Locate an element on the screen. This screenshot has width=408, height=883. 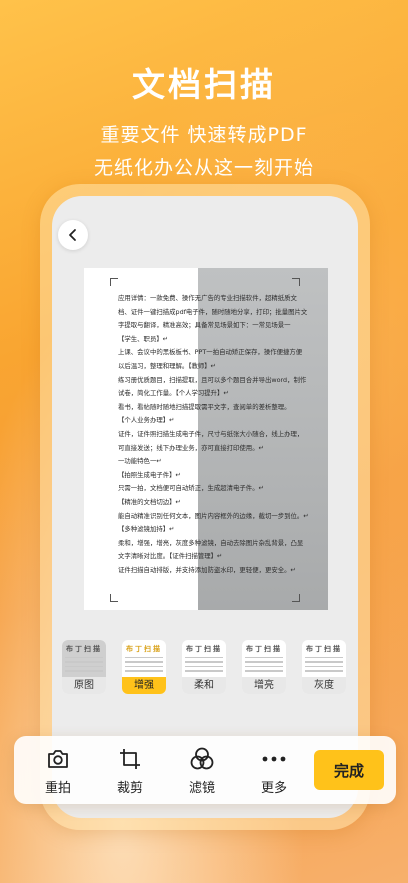
filter-soft: 布丁扫描 柔和 is located at coordinates (204, 667).